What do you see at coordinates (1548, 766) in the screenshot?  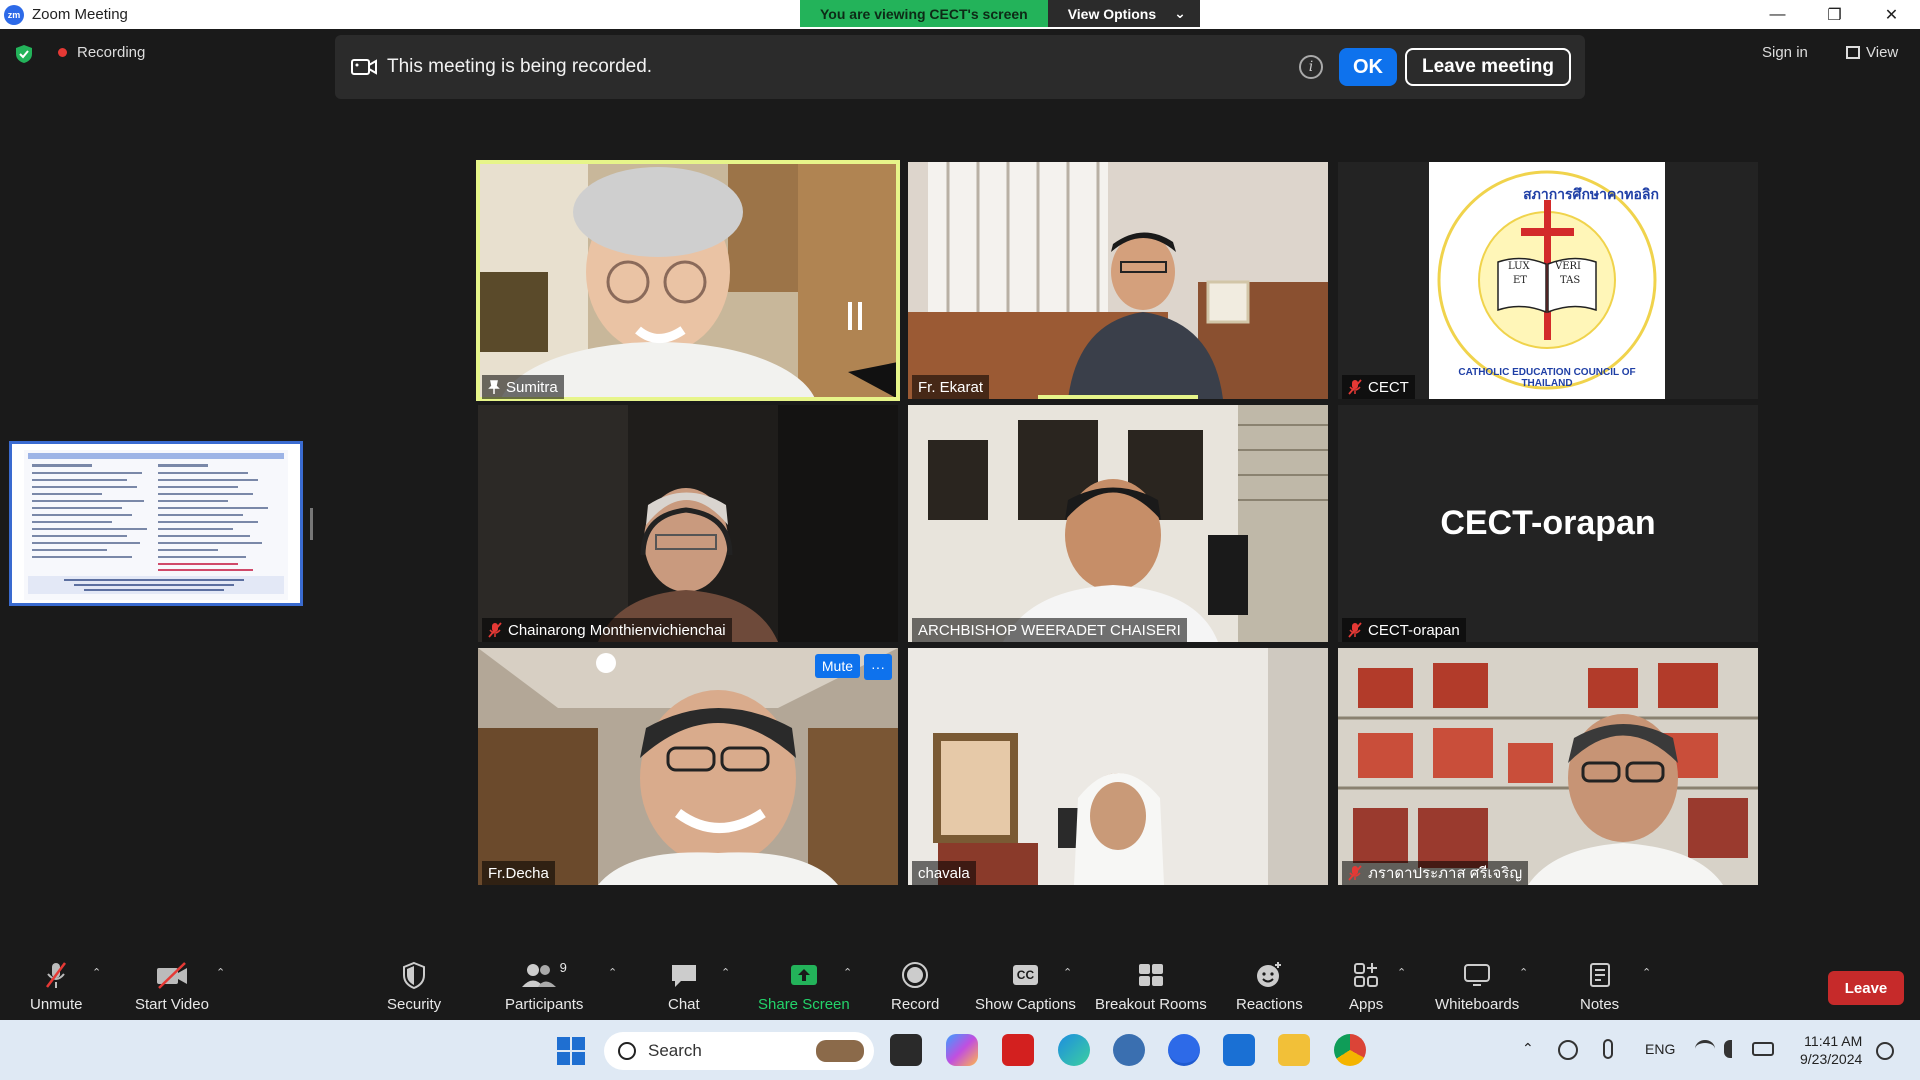 I see `video-tile-prapas: ภราดาประภาส ศรีเจริญ` at bounding box center [1548, 766].